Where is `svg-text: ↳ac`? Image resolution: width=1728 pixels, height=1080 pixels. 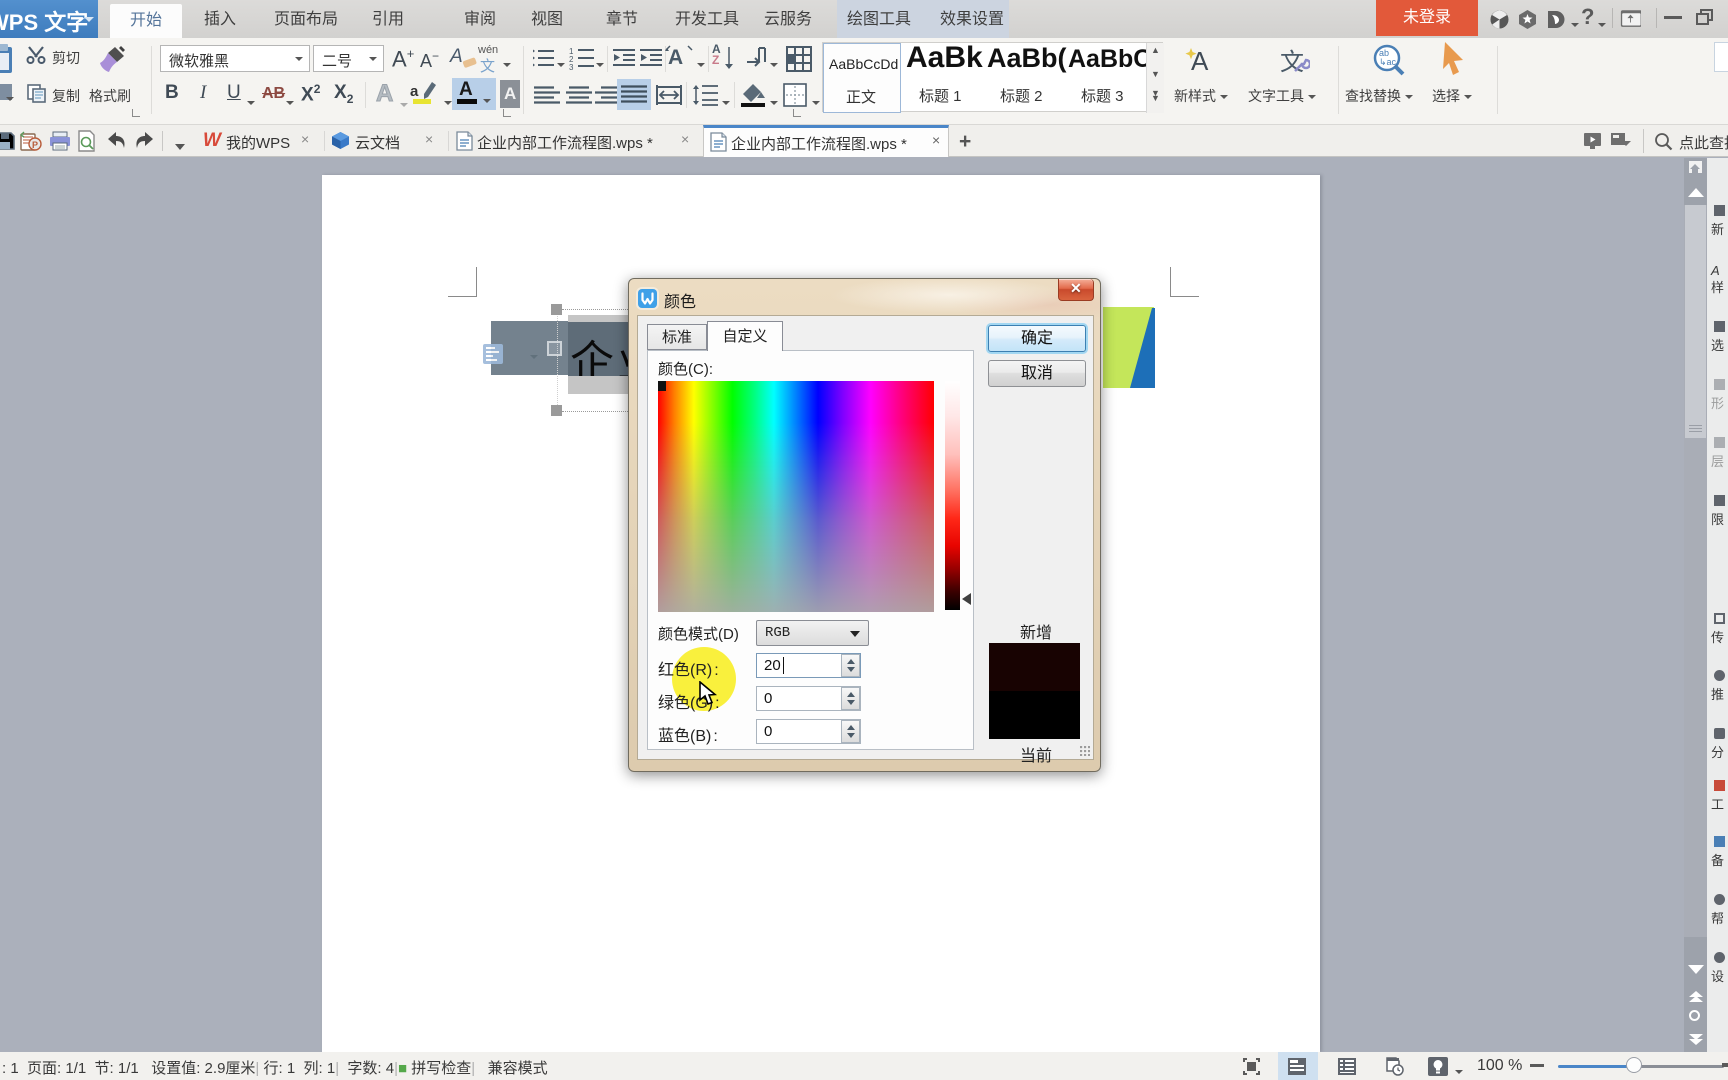
svg-text: ↳ac is located at coordinates (1388, 62).